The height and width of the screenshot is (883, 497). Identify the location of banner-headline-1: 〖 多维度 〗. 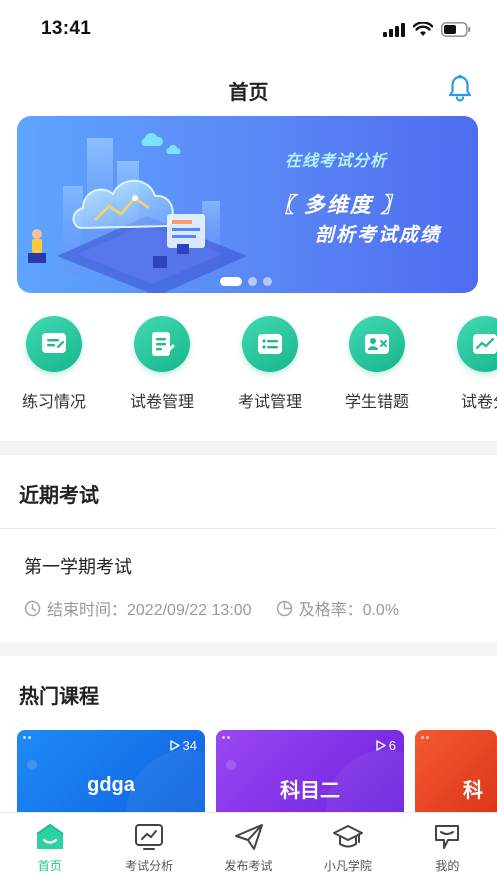
(338, 205).